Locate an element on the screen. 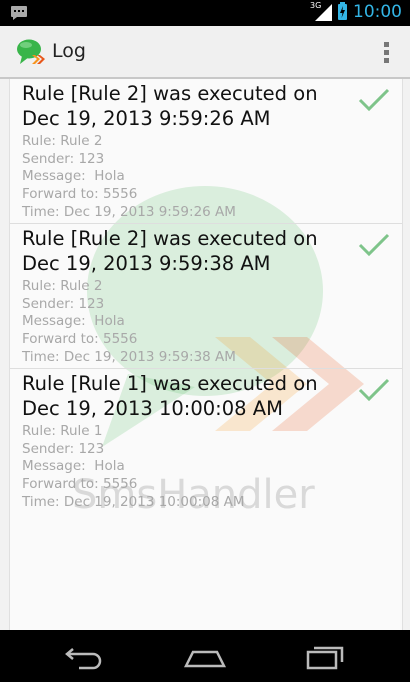 This screenshot has width=410, height=682. signal-icon: 3G is located at coordinates (321, 11).